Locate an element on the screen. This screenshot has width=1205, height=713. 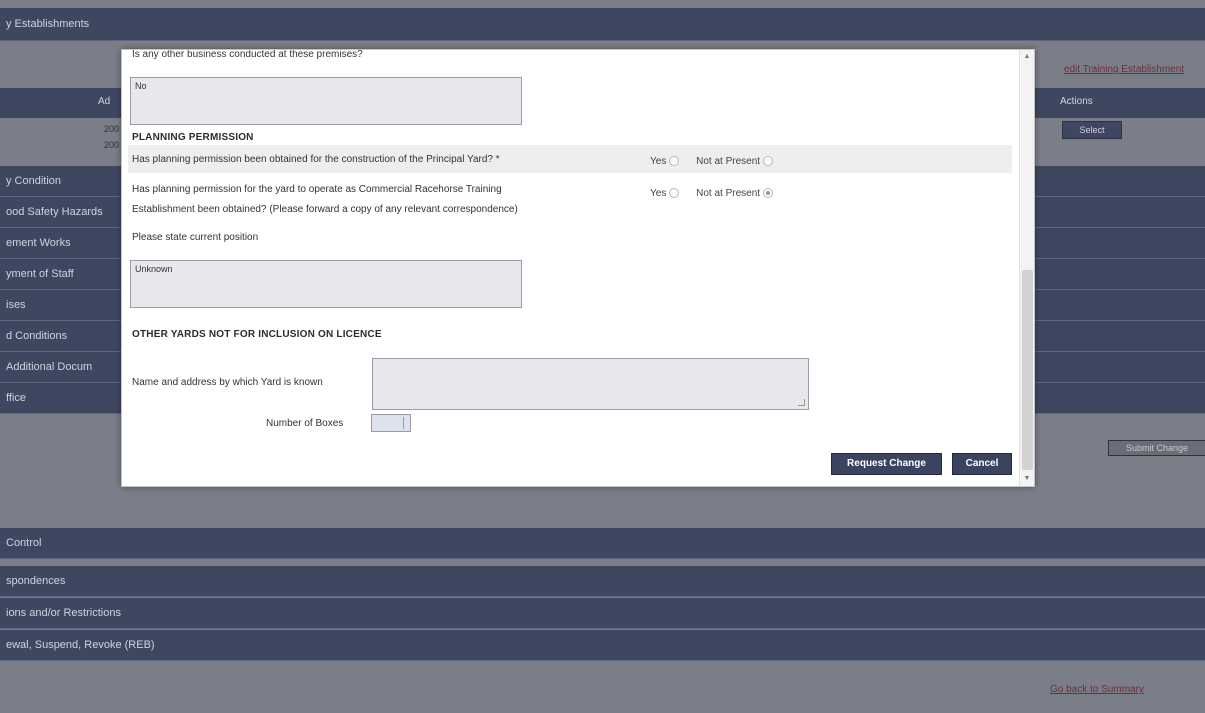
submit-change-label: Submit Change is located at coordinates (1157, 448).